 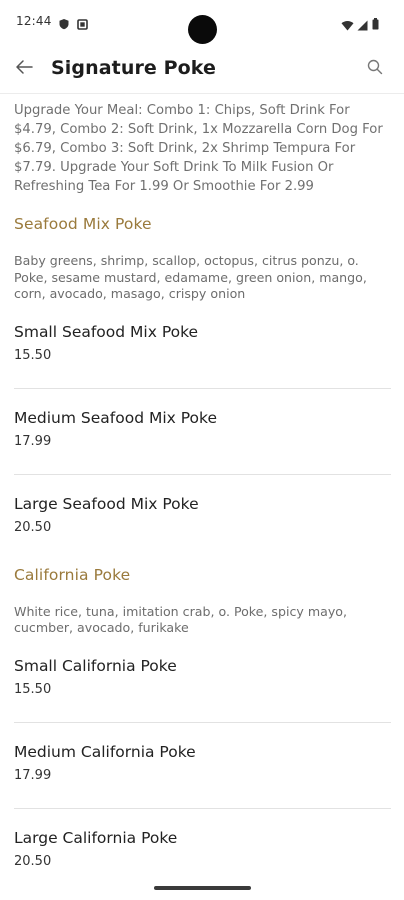 What do you see at coordinates (64, 24) in the screenshot?
I see `shield-icon` at bounding box center [64, 24].